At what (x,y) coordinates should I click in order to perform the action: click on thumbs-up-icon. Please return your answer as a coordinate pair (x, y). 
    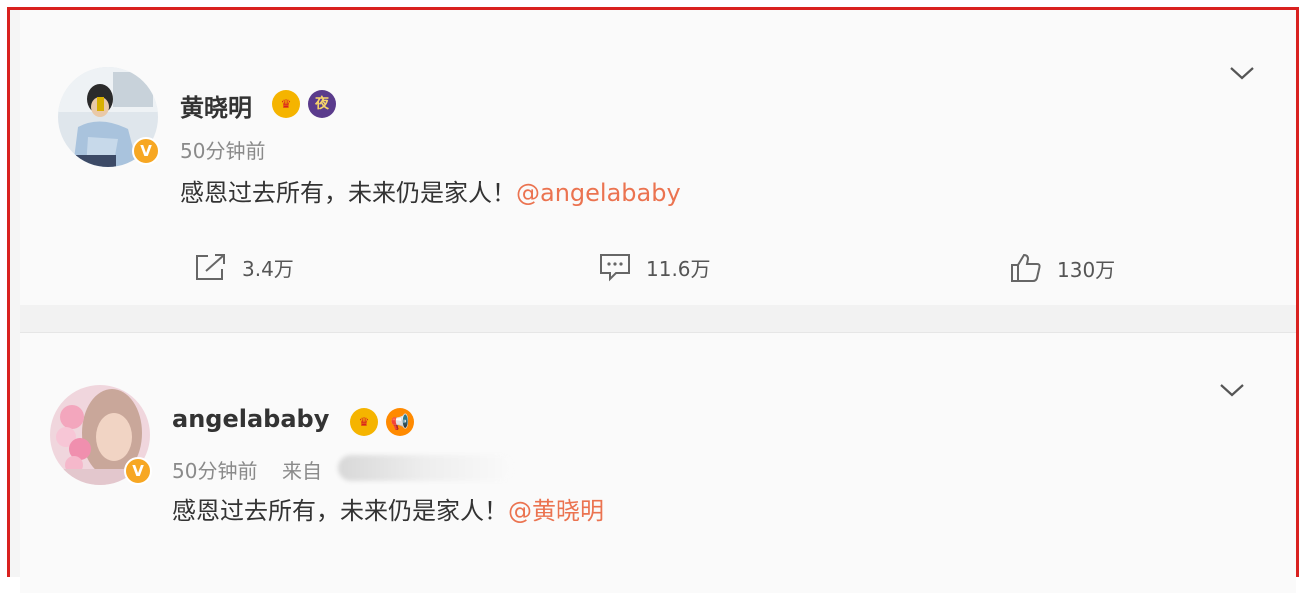
    Looking at the image, I should click on (1026, 267).